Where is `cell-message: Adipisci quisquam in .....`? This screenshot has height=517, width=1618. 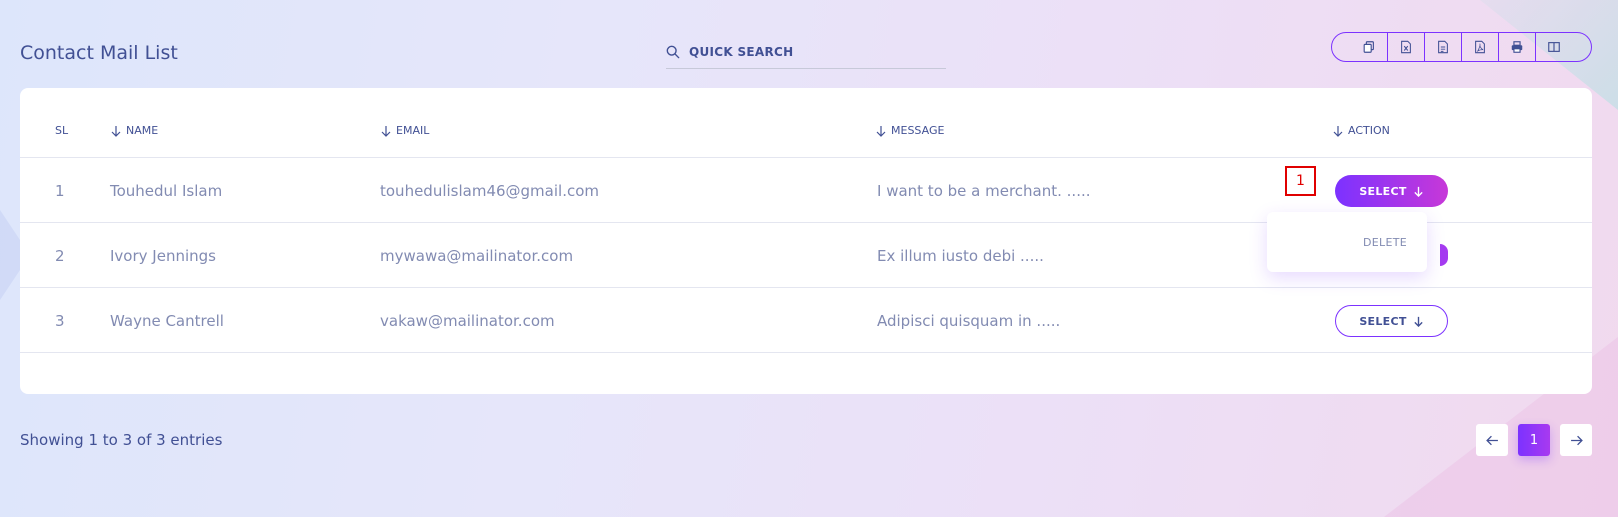 cell-message: Adipisci quisquam in ..... is located at coordinates (969, 321).